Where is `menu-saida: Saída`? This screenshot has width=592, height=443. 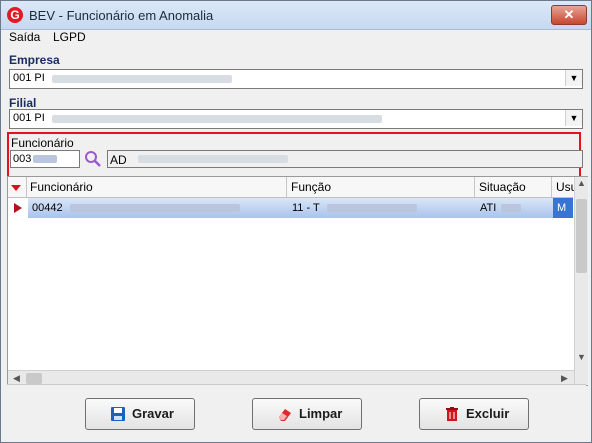
menu-saida: Saída is located at coordinates (24, 37).